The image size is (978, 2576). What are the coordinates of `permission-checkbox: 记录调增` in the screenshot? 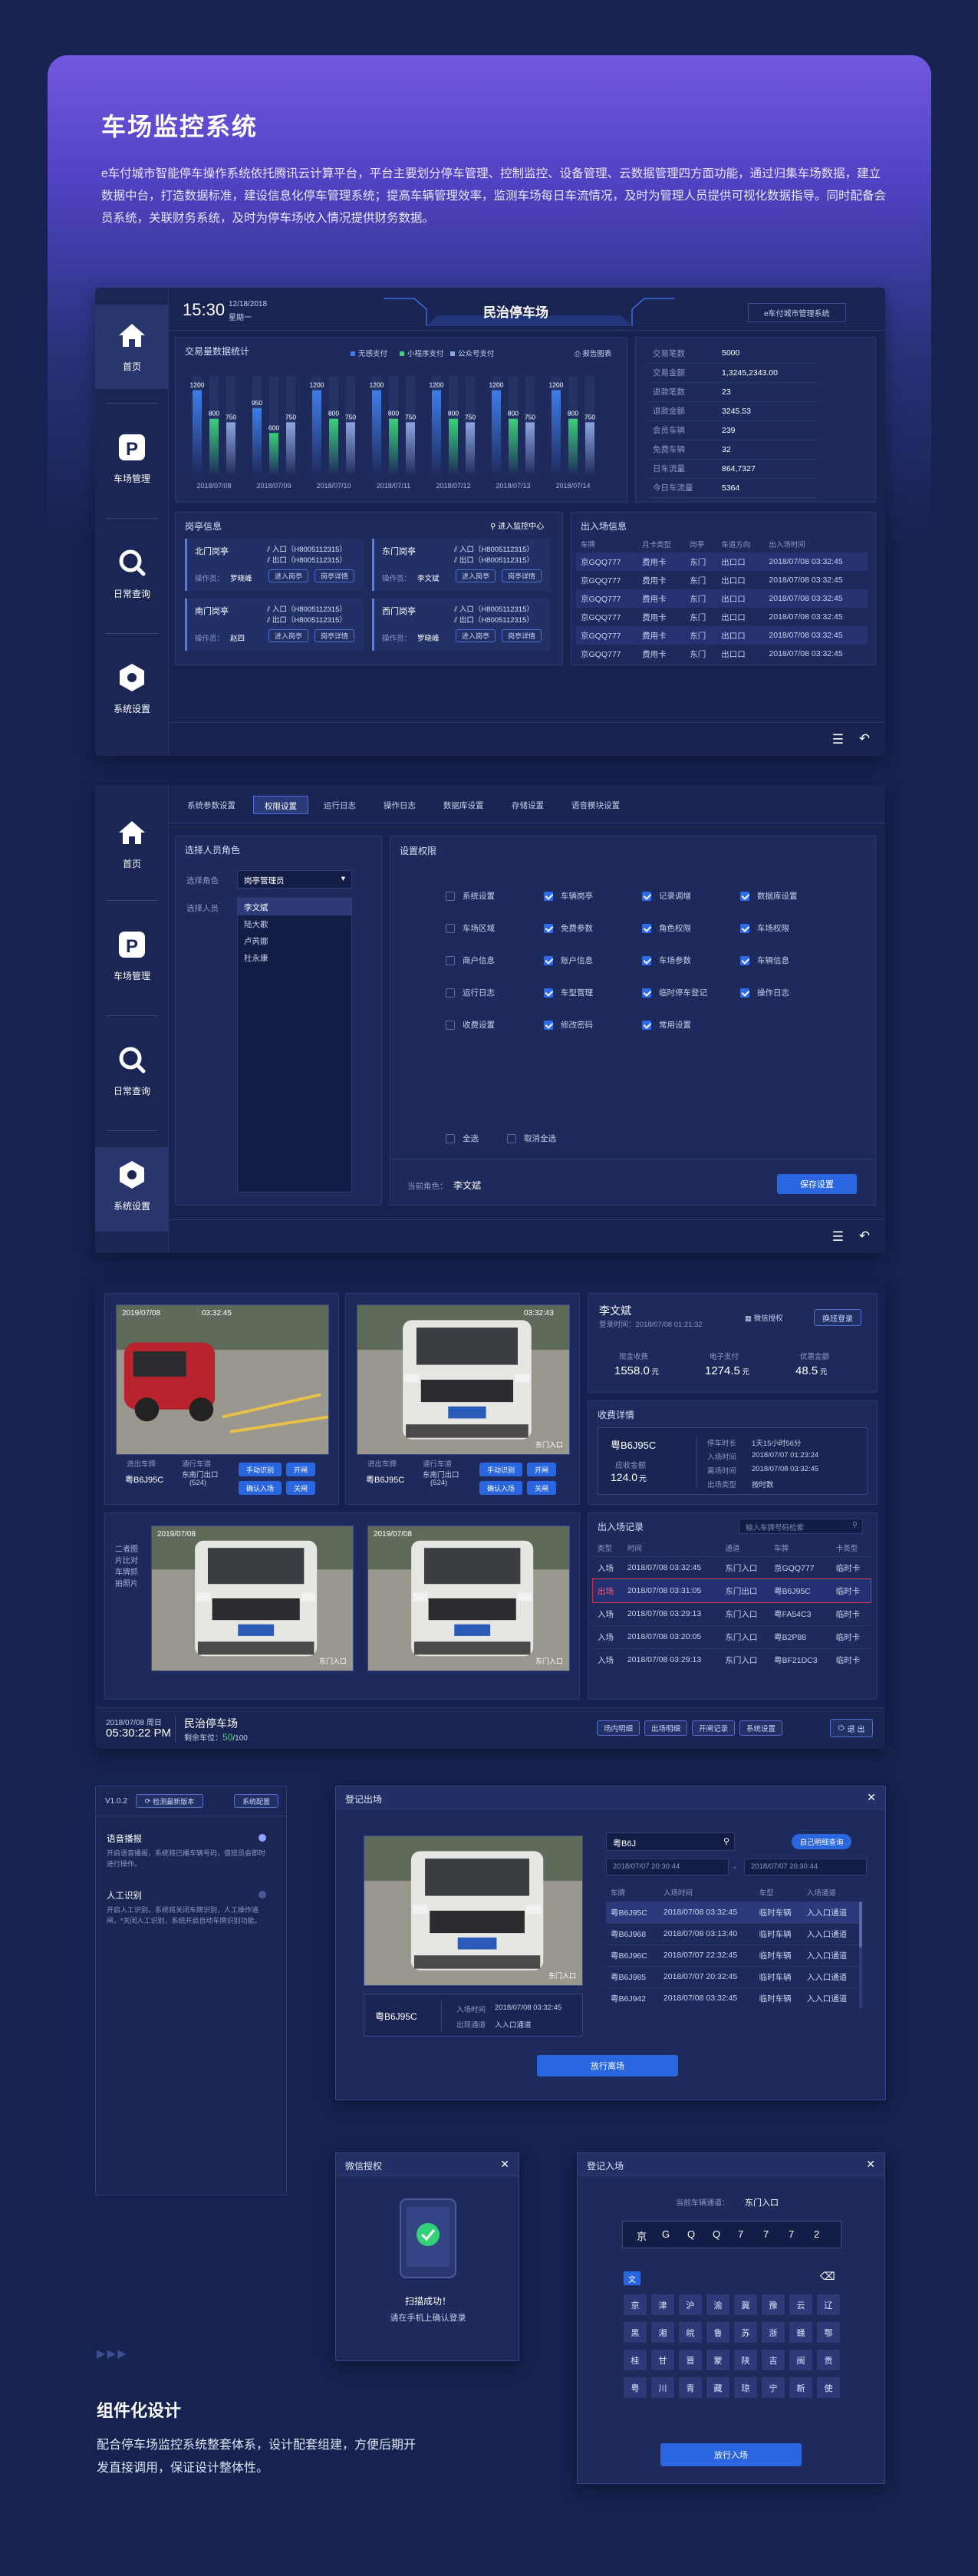 It's located at (666, 896).